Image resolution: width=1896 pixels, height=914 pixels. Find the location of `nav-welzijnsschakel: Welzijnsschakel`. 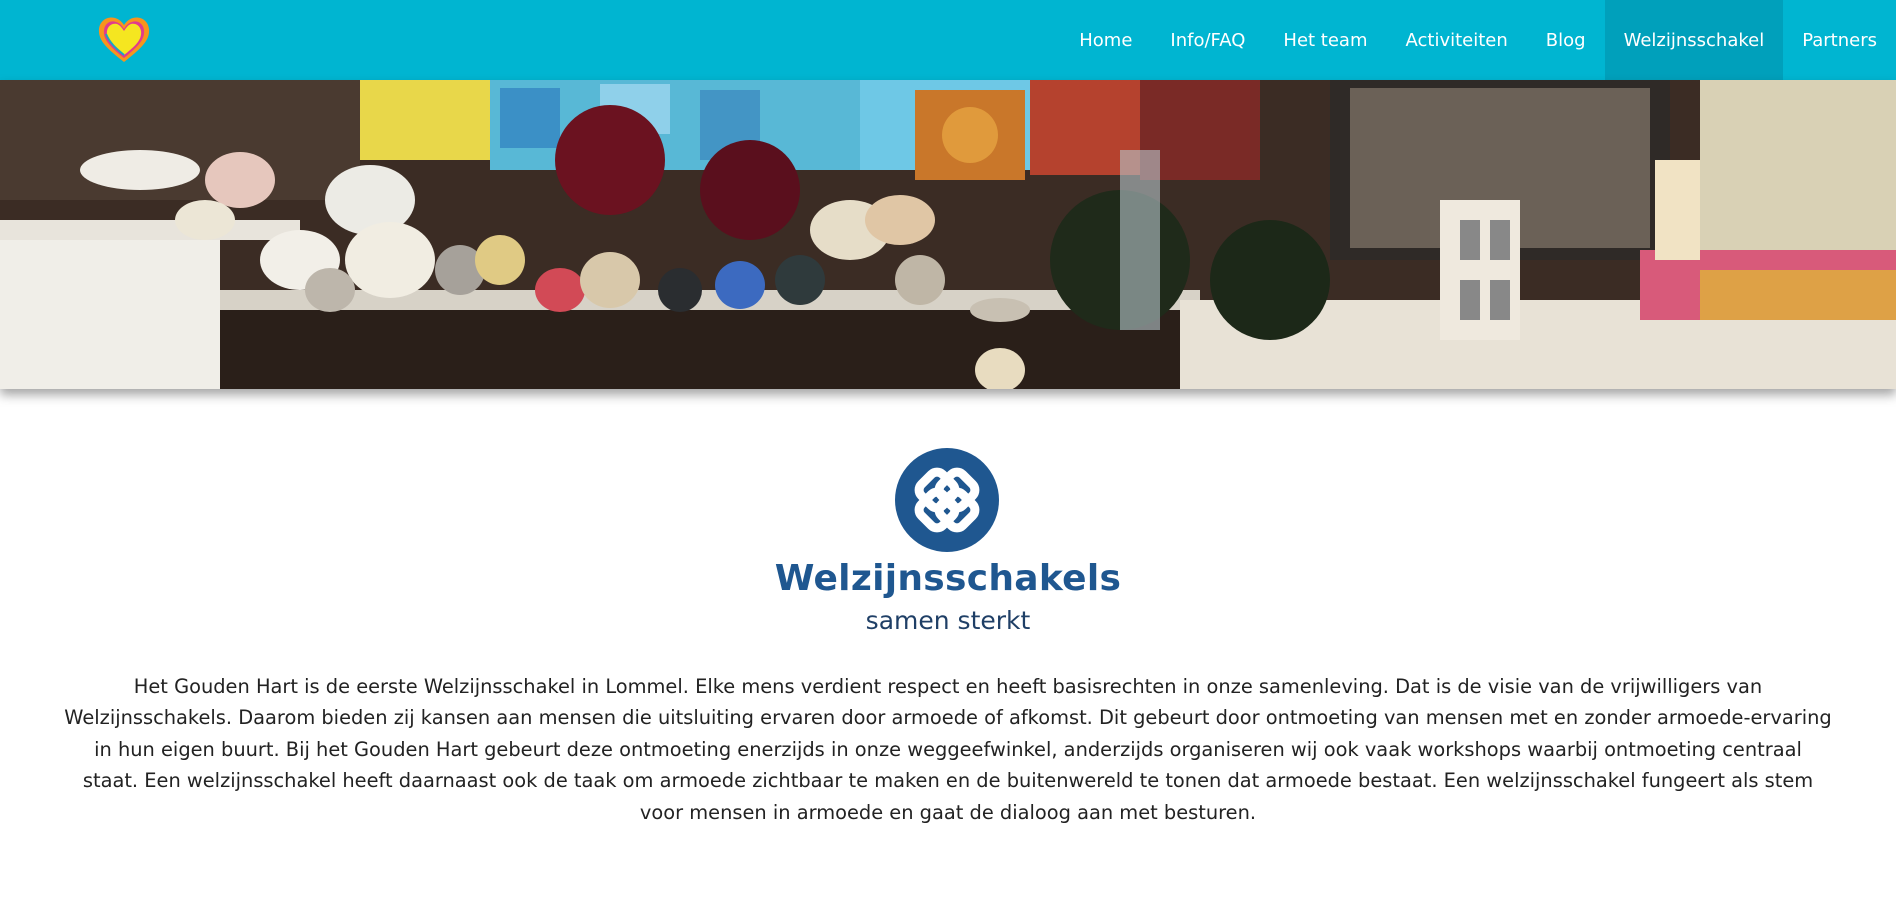

nav-welzijnsschakel: Welzijnsschakel is located at coordinates (1694, 40).